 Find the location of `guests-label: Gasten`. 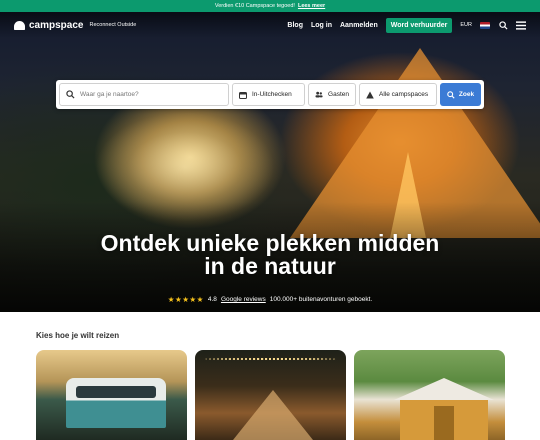

guests-label: Gasten is located at coordinates (338, 94).